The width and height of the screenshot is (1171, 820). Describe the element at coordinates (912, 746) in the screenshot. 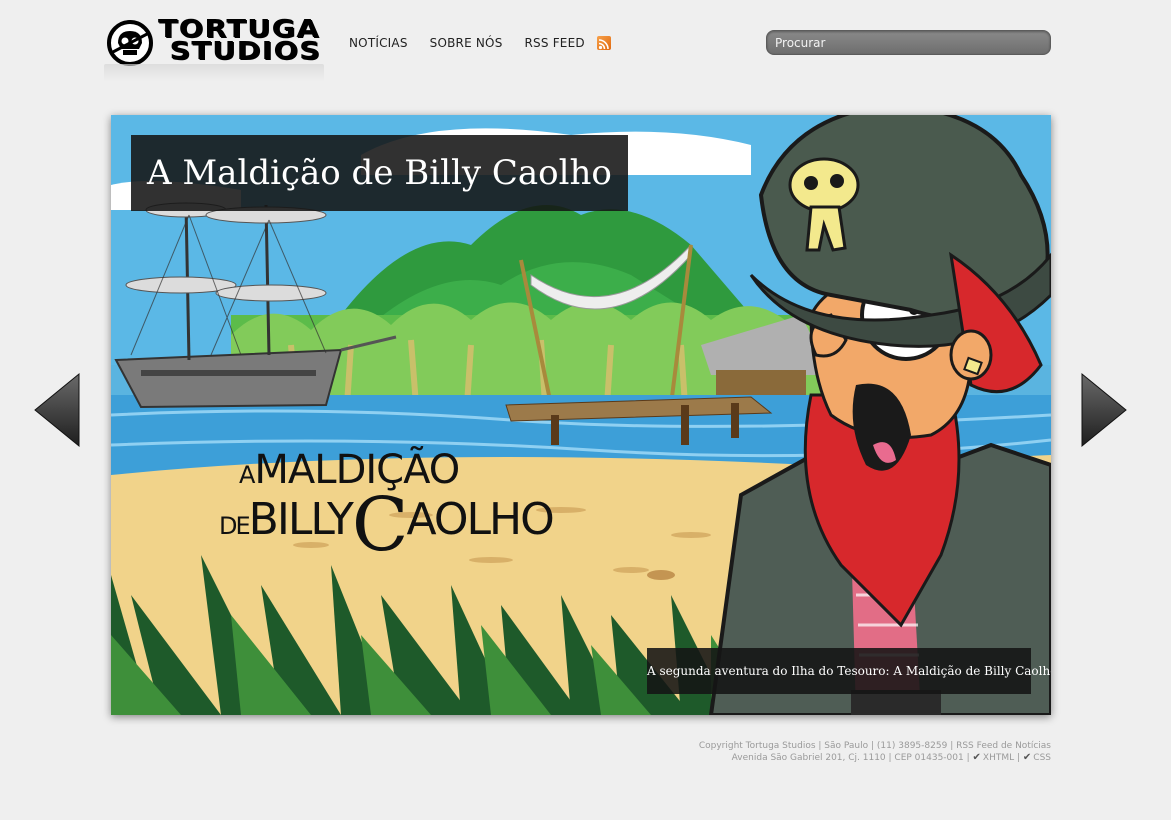

I see `footer-phone: (11) 3895-8259` at that location.